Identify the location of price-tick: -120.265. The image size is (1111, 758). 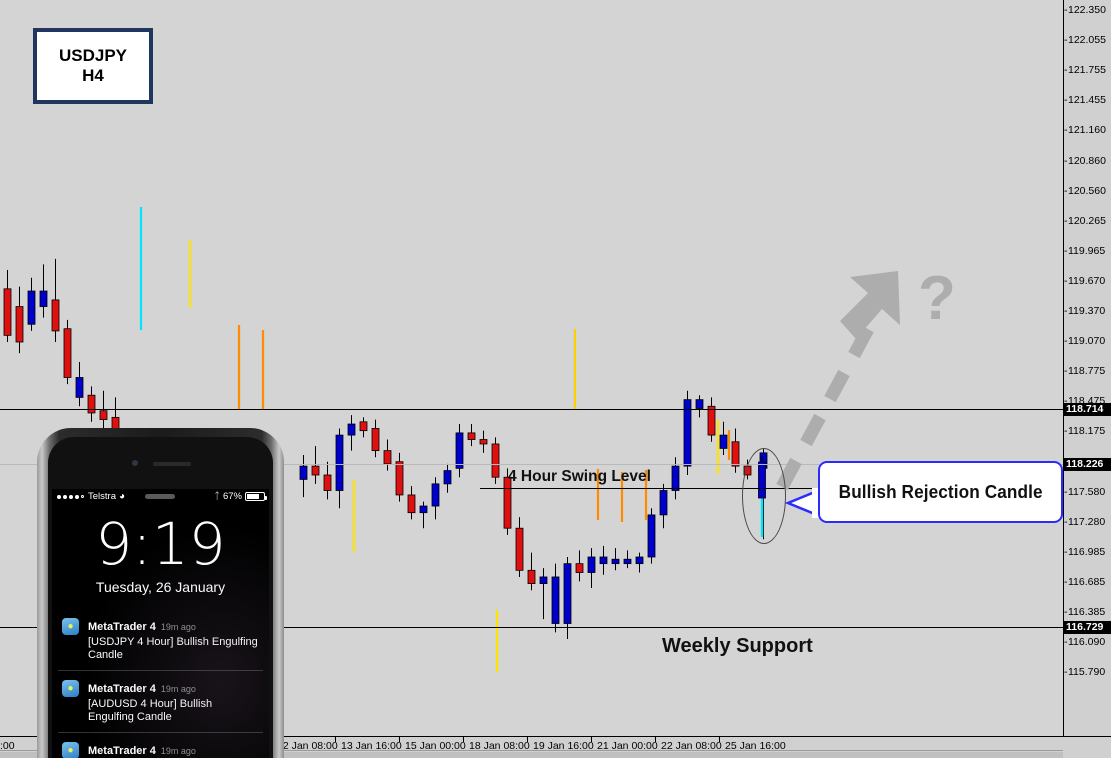
(1085, 220).